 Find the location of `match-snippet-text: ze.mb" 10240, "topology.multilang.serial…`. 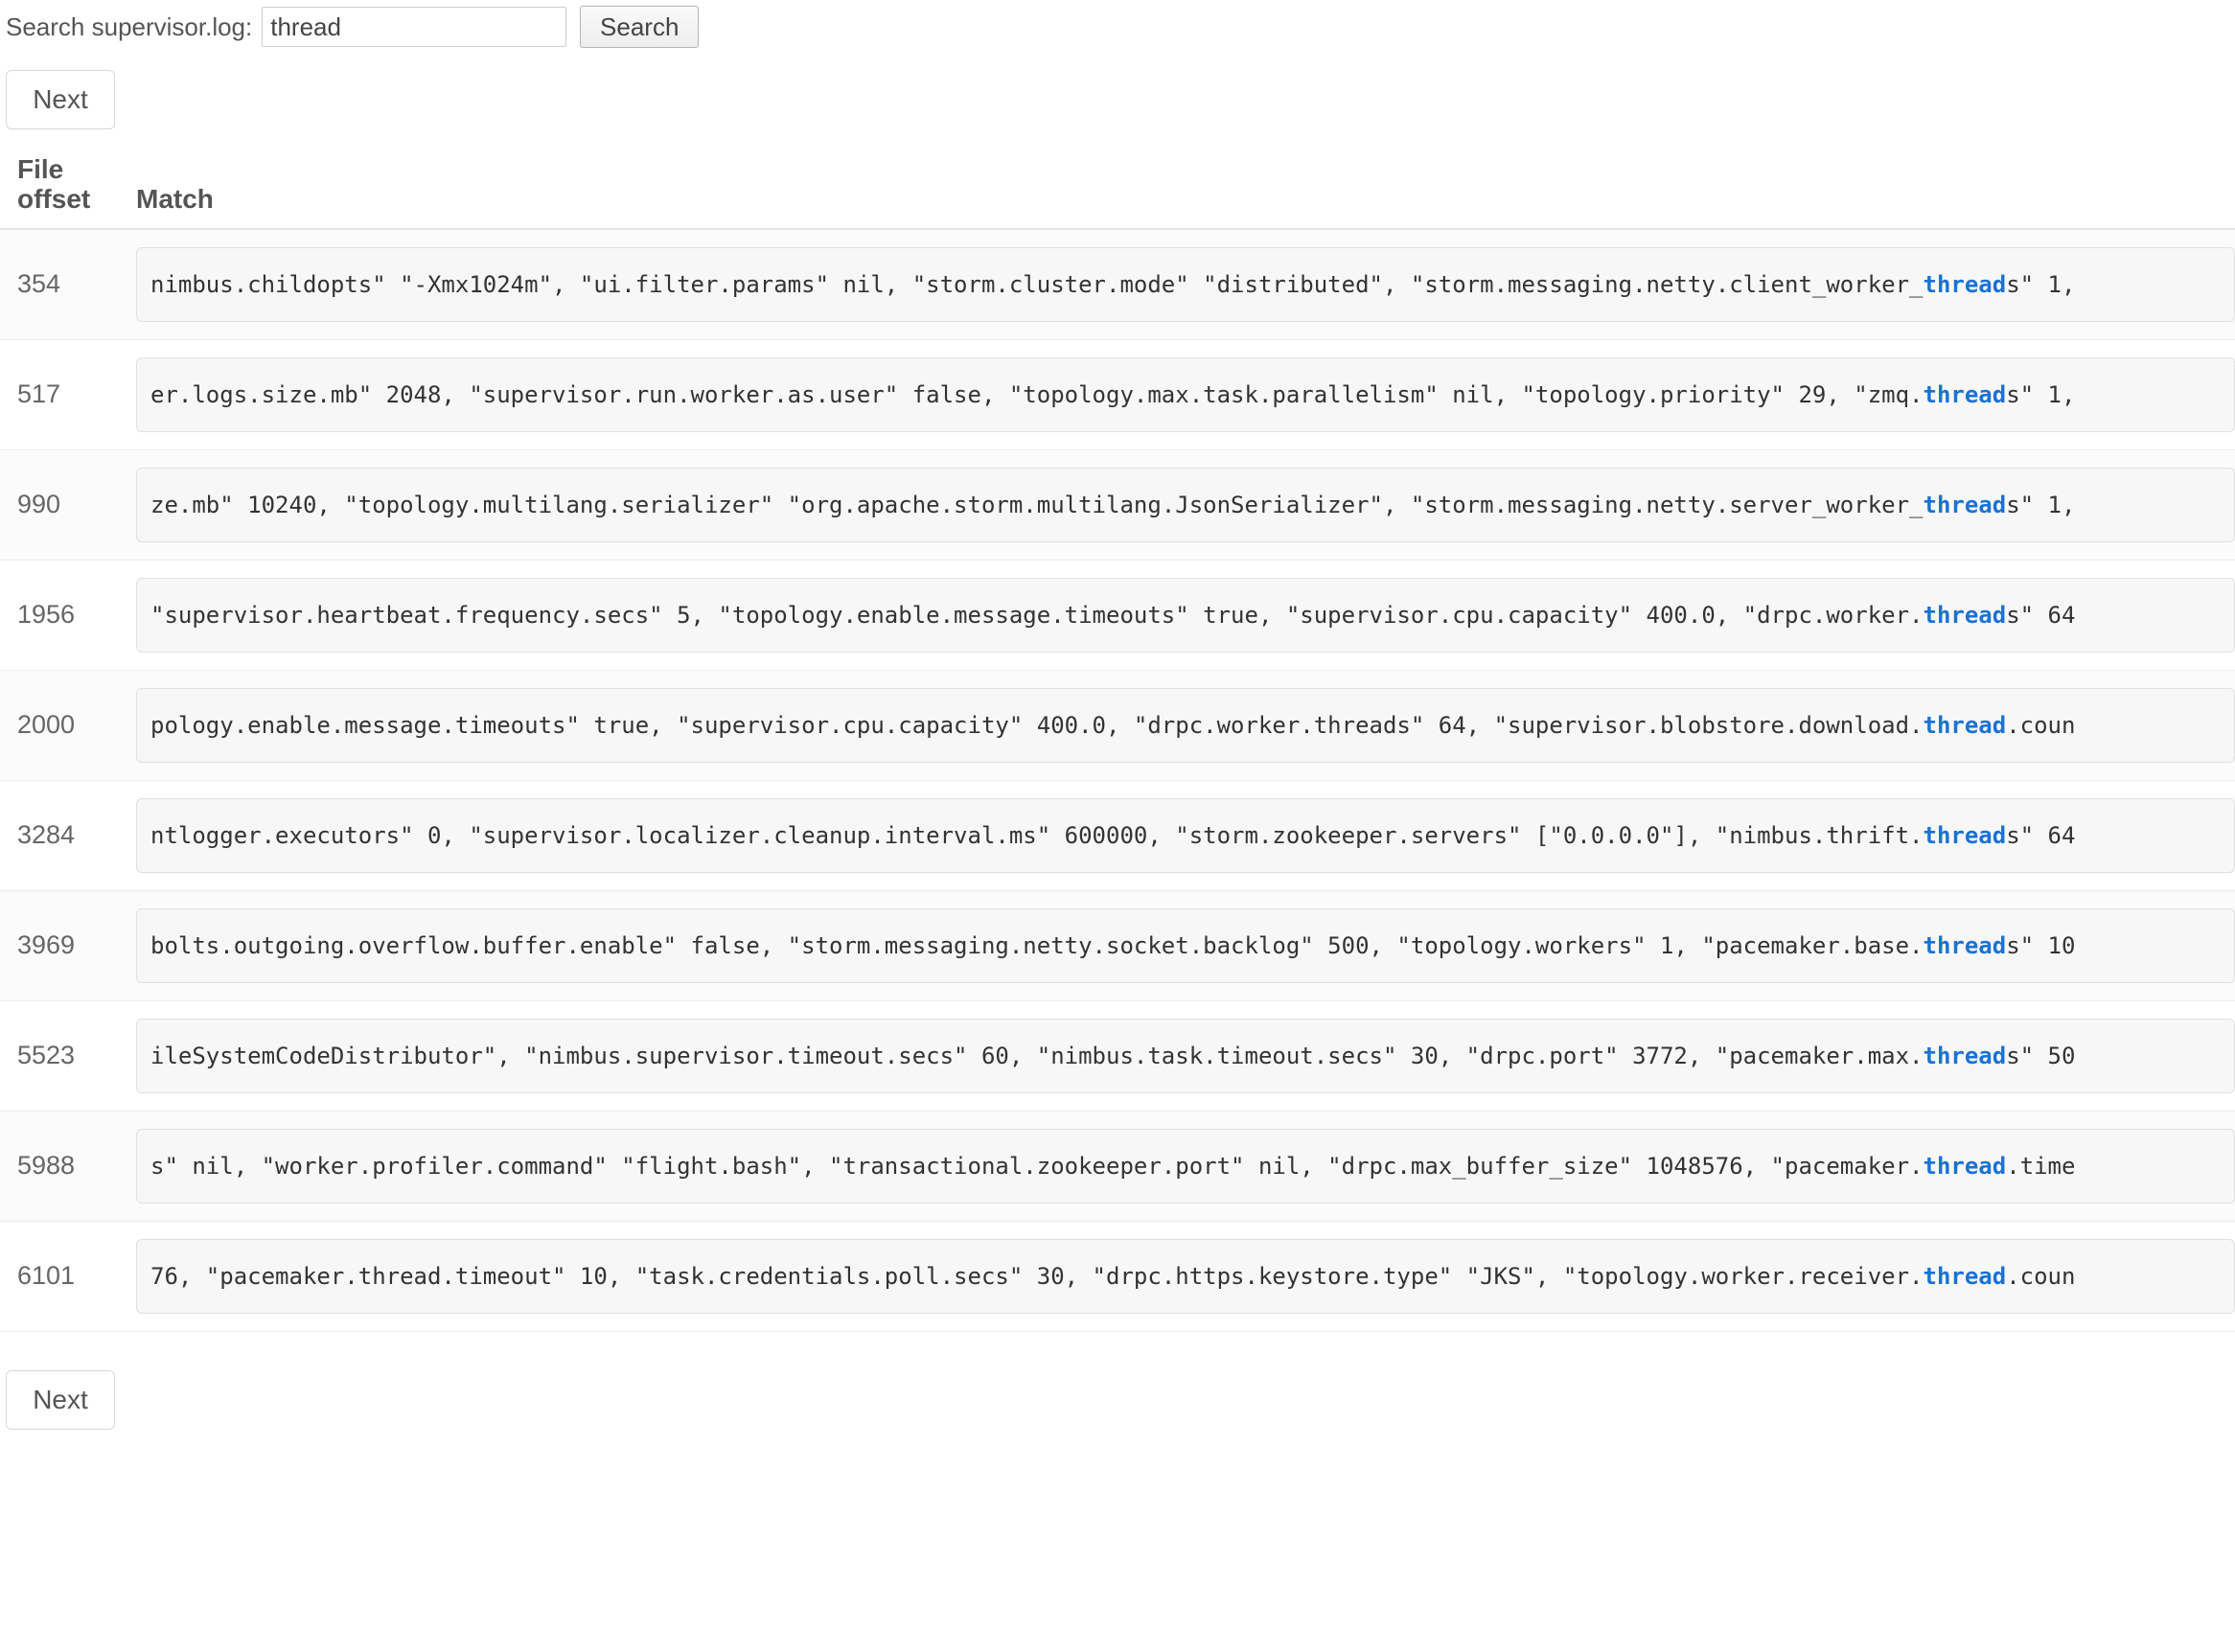

match-snippet-text: ze.mb" 10240, "topology.multilang.serial… is located at coordinates (1112, 504).